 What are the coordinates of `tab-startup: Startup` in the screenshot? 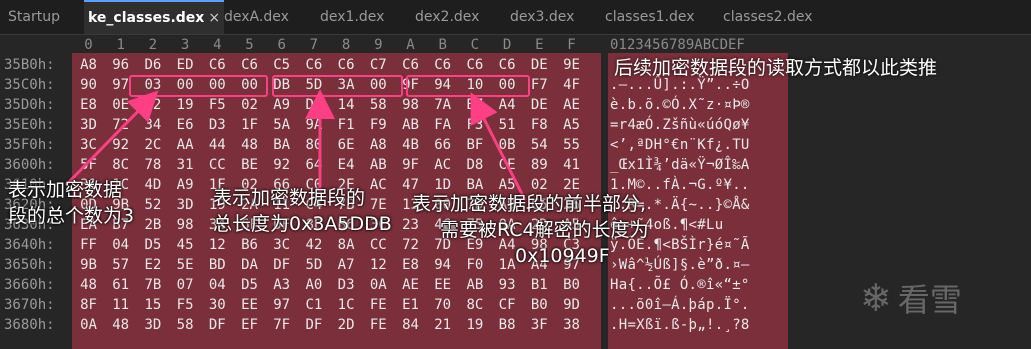 It's located at (34, 17).